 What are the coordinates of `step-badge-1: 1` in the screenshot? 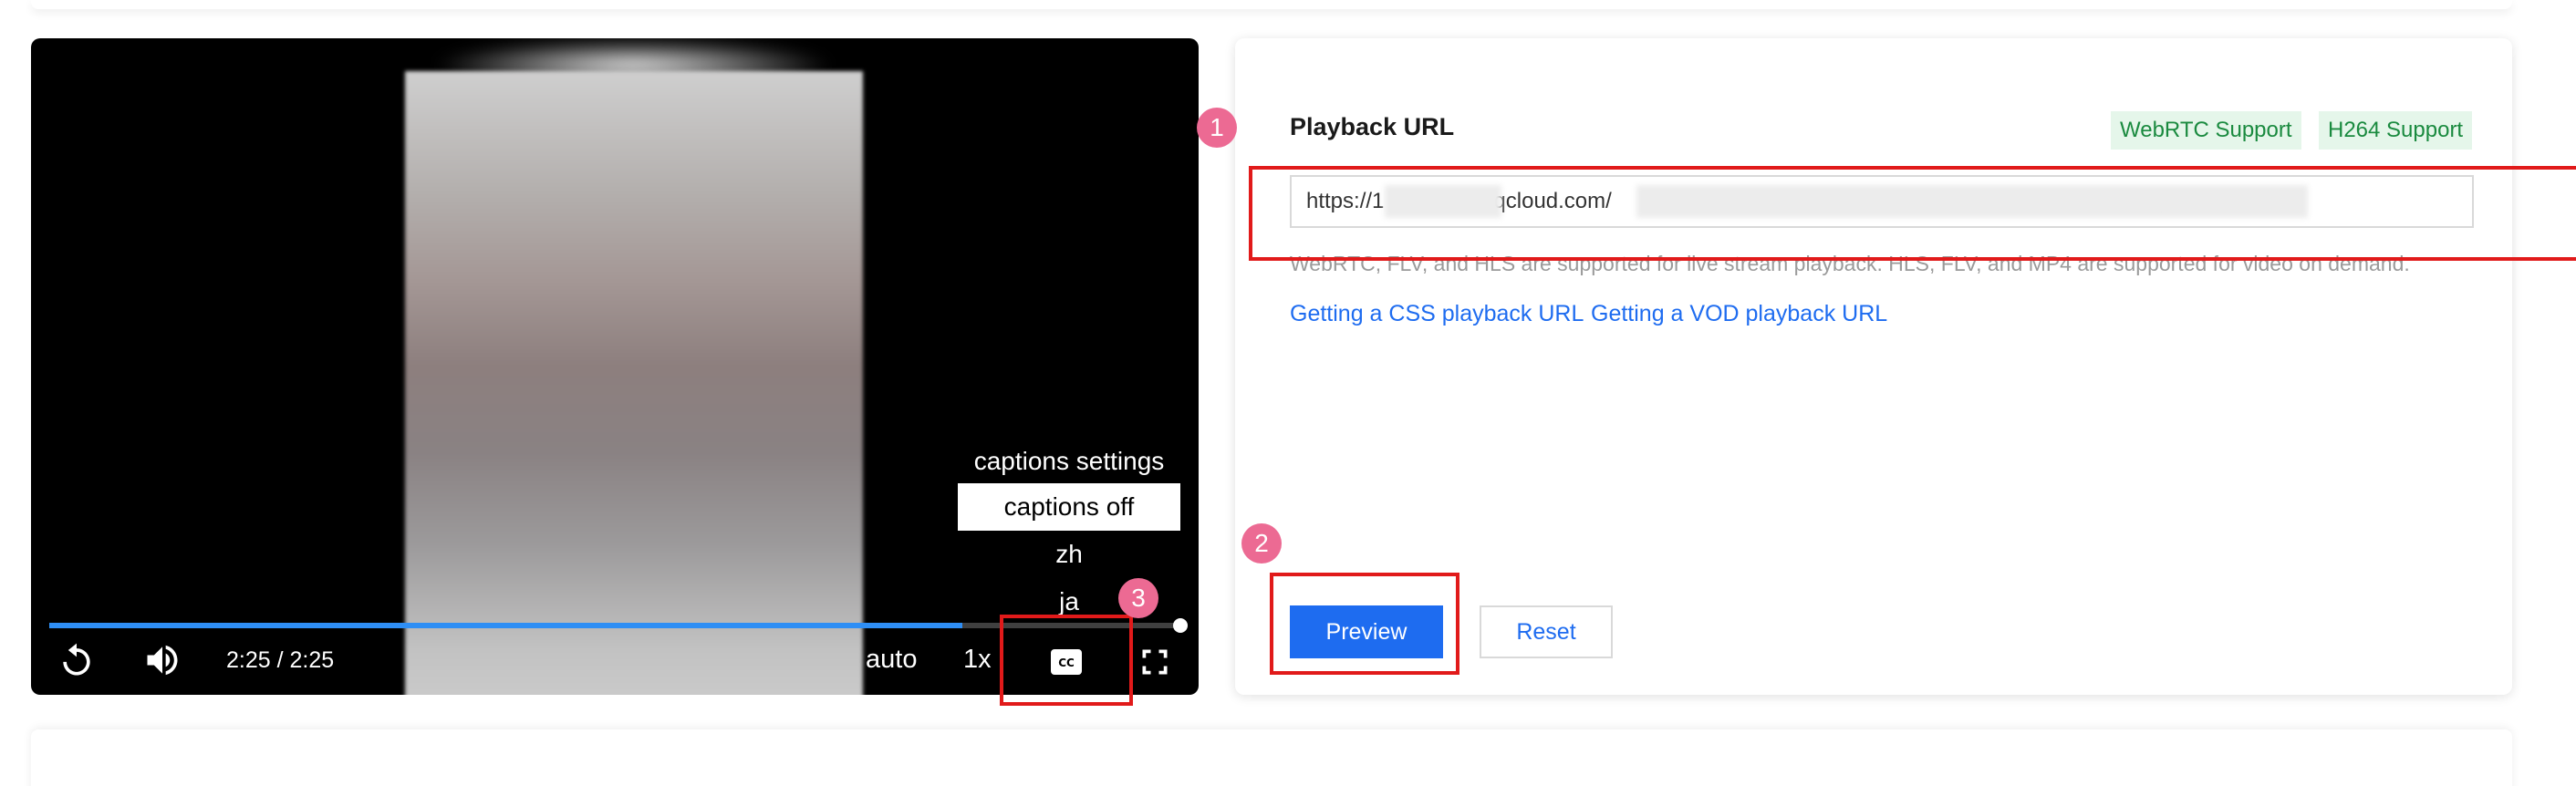 It's located at (1217, 128).